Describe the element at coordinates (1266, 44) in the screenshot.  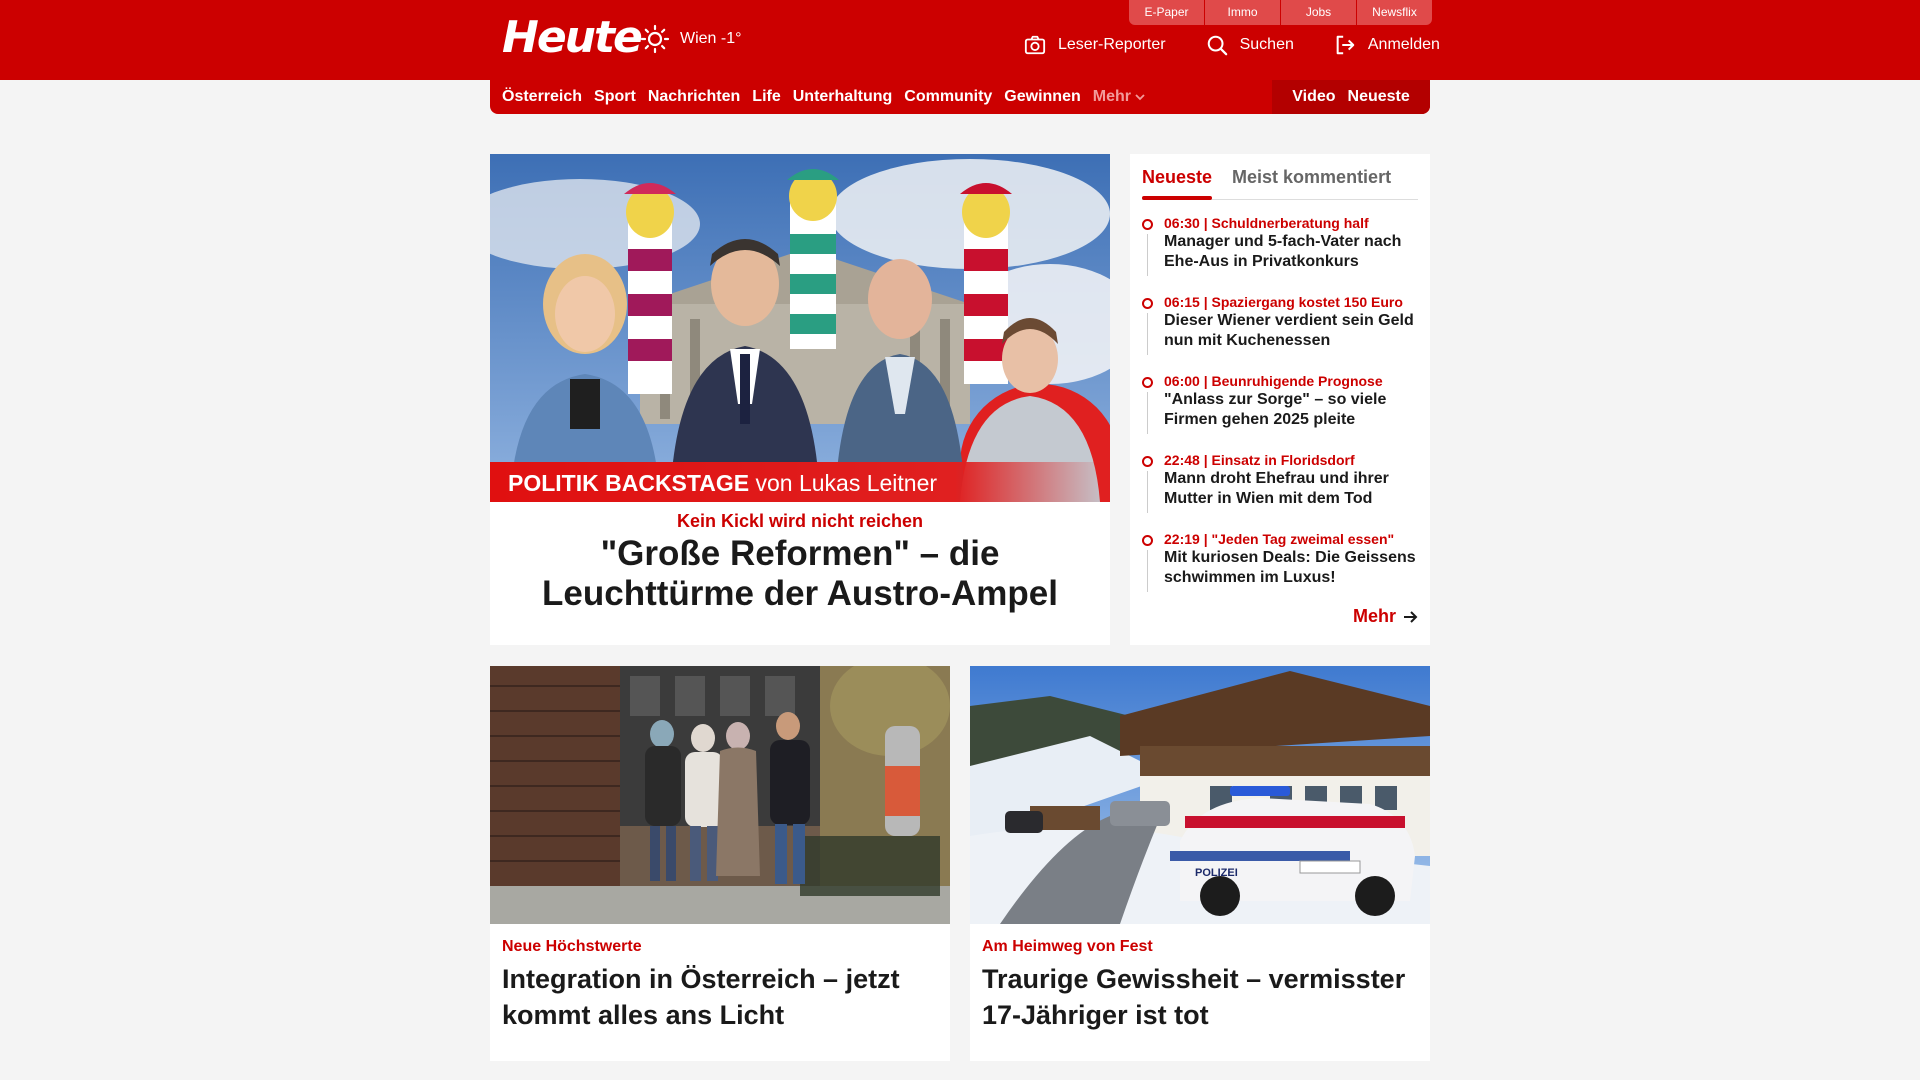
I see `search-label: Suchen` at that location.